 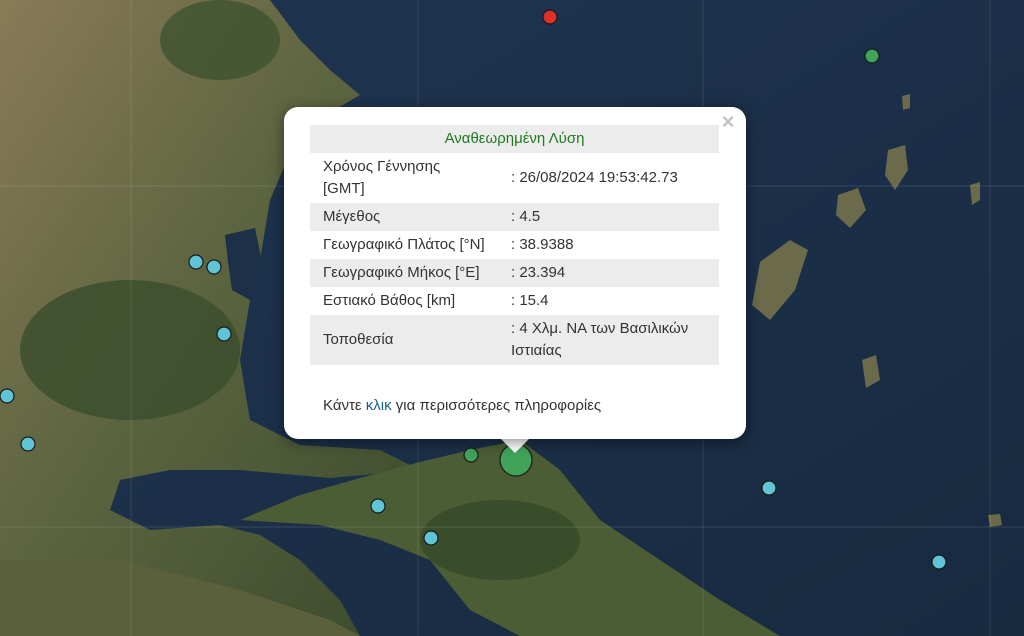 What do you see at coordinates (530, 300) in the screenshot?
I see `depth-value: : 15.4` at bounding box center [530, 300].